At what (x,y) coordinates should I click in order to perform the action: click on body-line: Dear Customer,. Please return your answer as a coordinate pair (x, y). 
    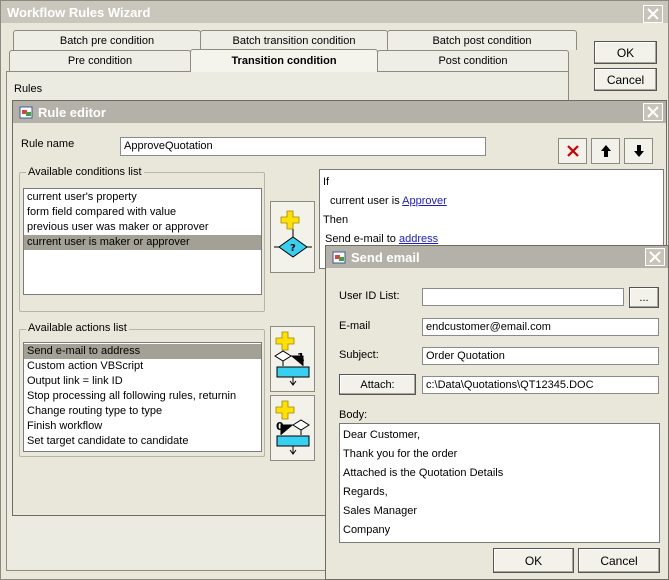
    Looking at the image, I should click on (382, 435).